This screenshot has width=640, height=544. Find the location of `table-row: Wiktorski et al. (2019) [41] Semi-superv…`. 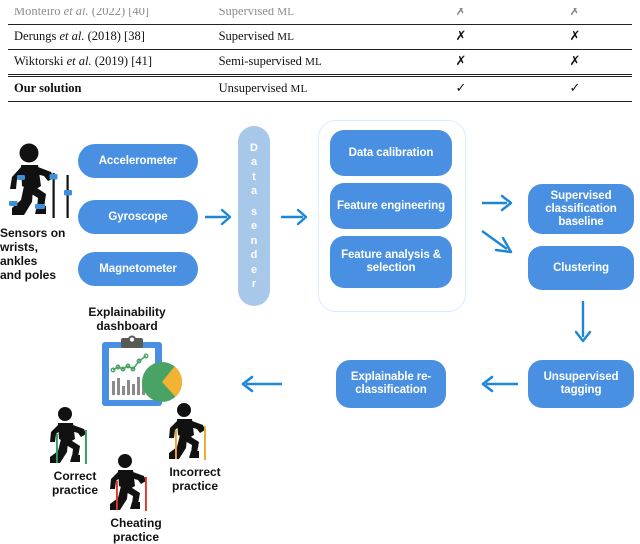

table-row: Wiktorski et al. (2019) [41] Semi-superv… is located at coordinates (320, 62).